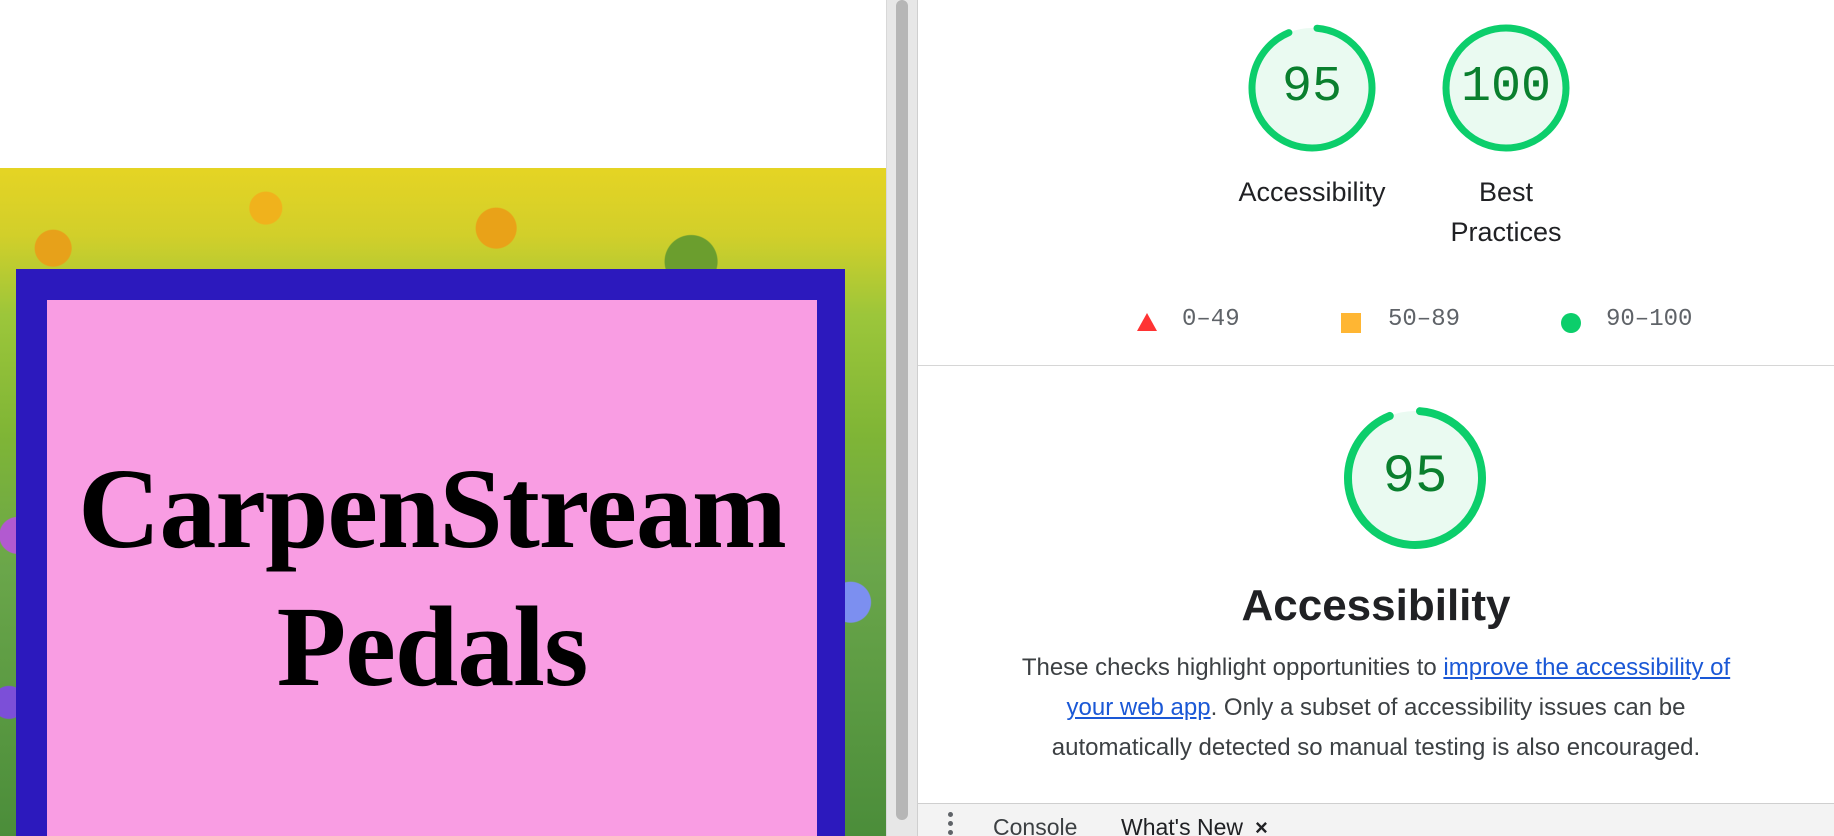 Image resolution: width=1834 pixels, height=836 pixels. I want to click on triangle-icon, so click(1147, 322).